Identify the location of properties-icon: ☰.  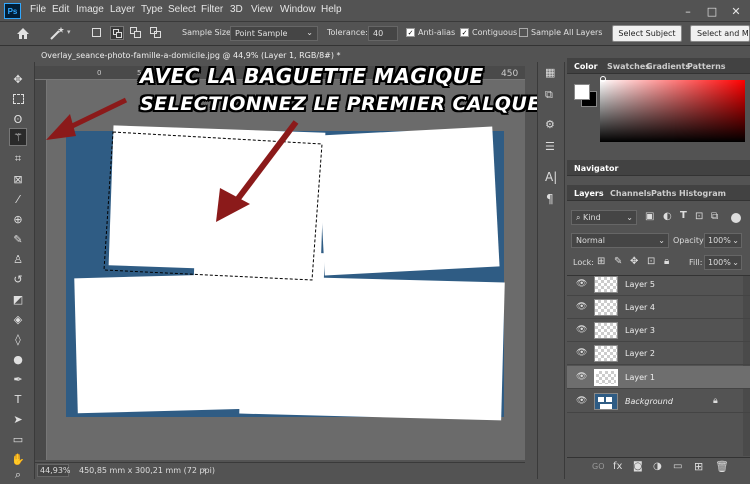
(550, 146).